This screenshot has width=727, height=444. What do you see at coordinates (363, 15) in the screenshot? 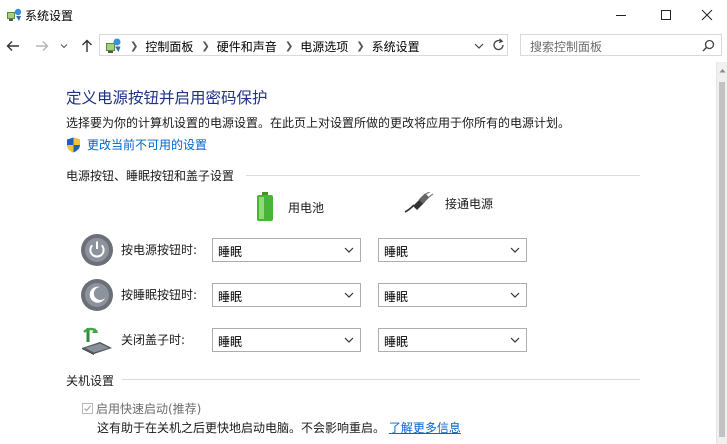
I see `title-bar: 系统设置` at bounding box center [363, 15].